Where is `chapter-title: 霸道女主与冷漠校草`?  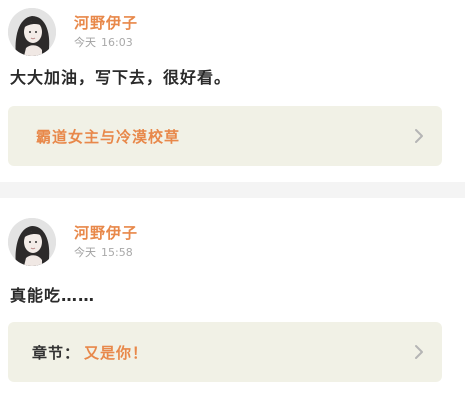 chapter-title: 霸道女主与冷漠校草 is located at coordinates (108, 136).